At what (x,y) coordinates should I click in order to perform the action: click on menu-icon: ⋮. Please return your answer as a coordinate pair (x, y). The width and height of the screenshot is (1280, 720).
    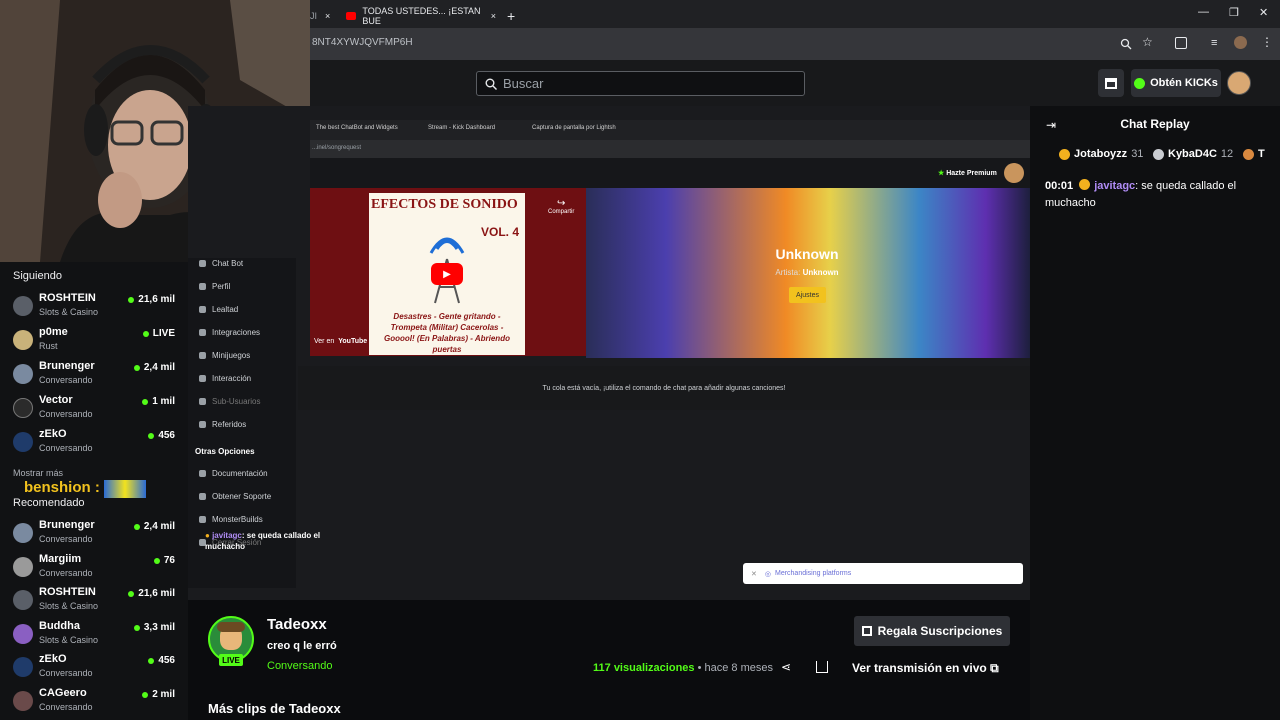
    Looking at the image, I should click on (1267, 42).